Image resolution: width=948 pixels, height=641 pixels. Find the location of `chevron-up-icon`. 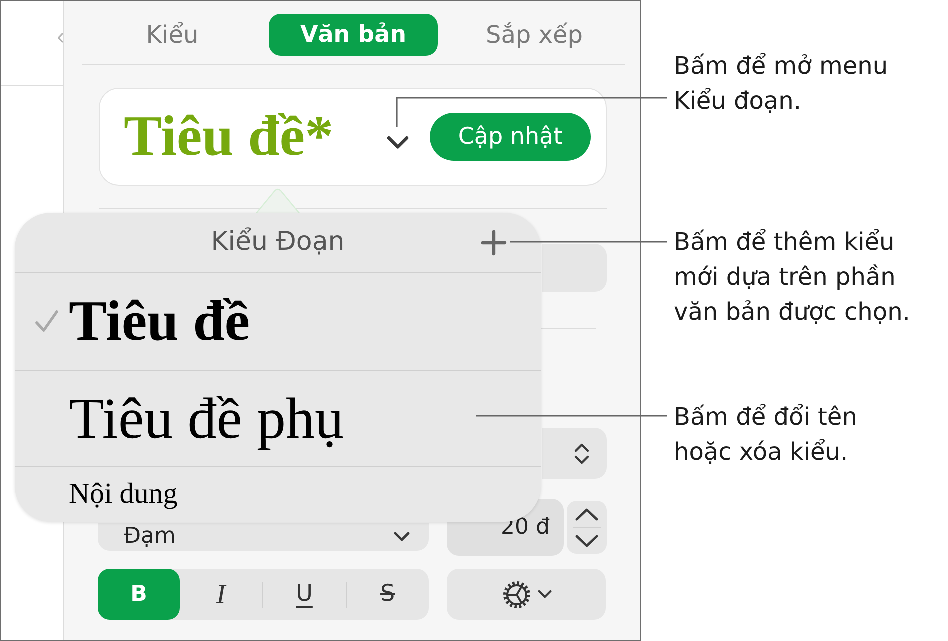

chevron-up-icon is located at coordinates (587, 514).